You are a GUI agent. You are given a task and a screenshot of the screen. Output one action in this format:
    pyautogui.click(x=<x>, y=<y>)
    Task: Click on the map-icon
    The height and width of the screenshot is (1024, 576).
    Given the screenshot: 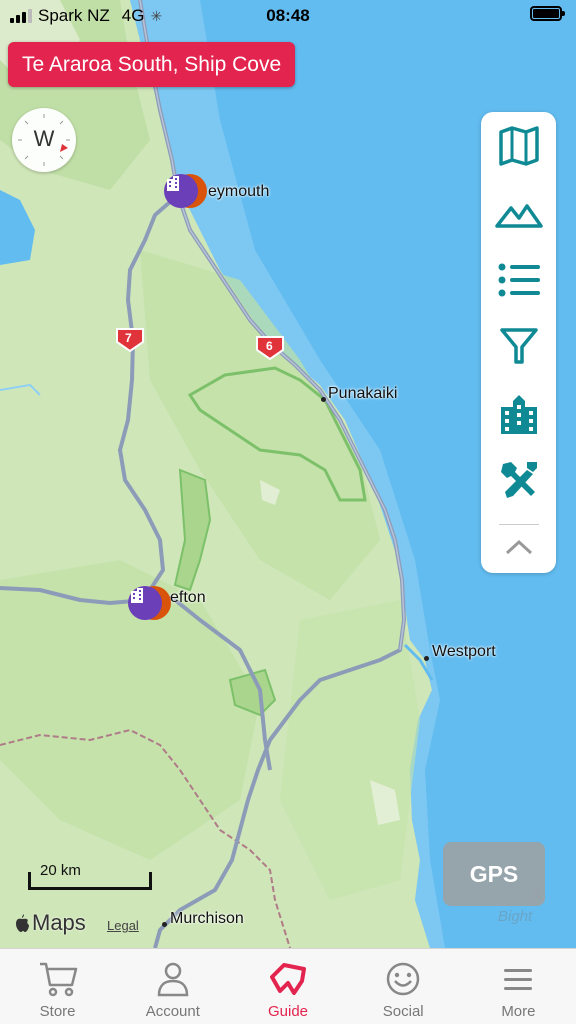 What is the action you would take?
    pyautogui.click(x=518, y=146)
    